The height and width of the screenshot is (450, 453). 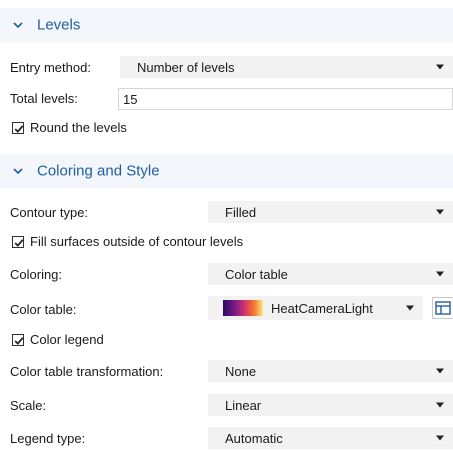 What do you see at coordinates (87, 371) in the screenshot?
I see `color-table-transformation-label: Color table transformation:` at bounding box center [87, 371].